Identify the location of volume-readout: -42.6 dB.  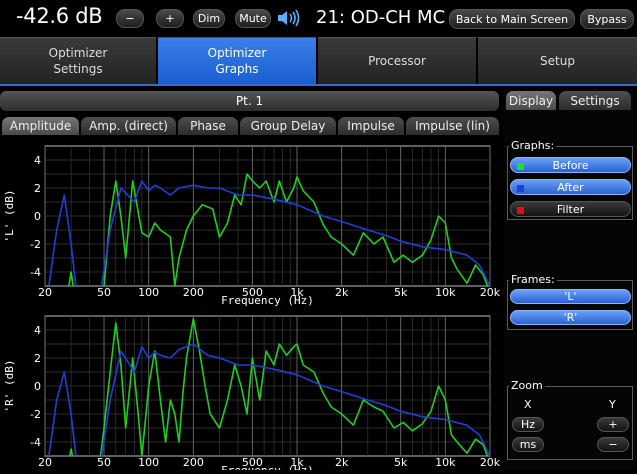
(59, 16).